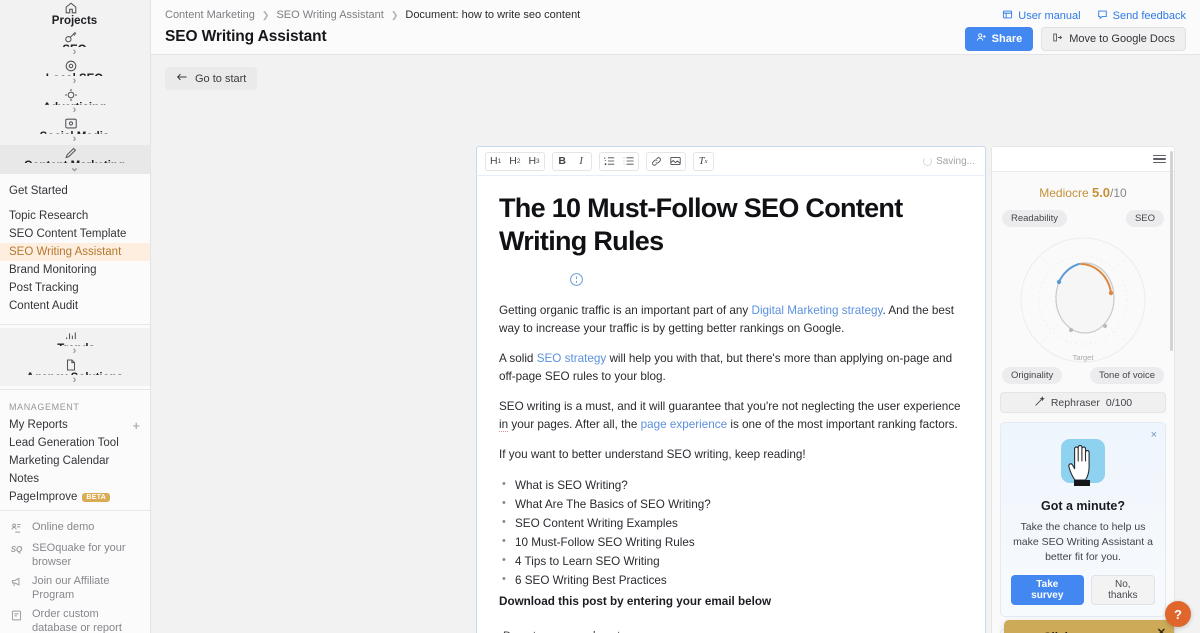 The image size is (1200, 633). Describe the element at coordinates (1141, 16) in the screenshot. I see `send-feedback-link: Send feedback` at that location.